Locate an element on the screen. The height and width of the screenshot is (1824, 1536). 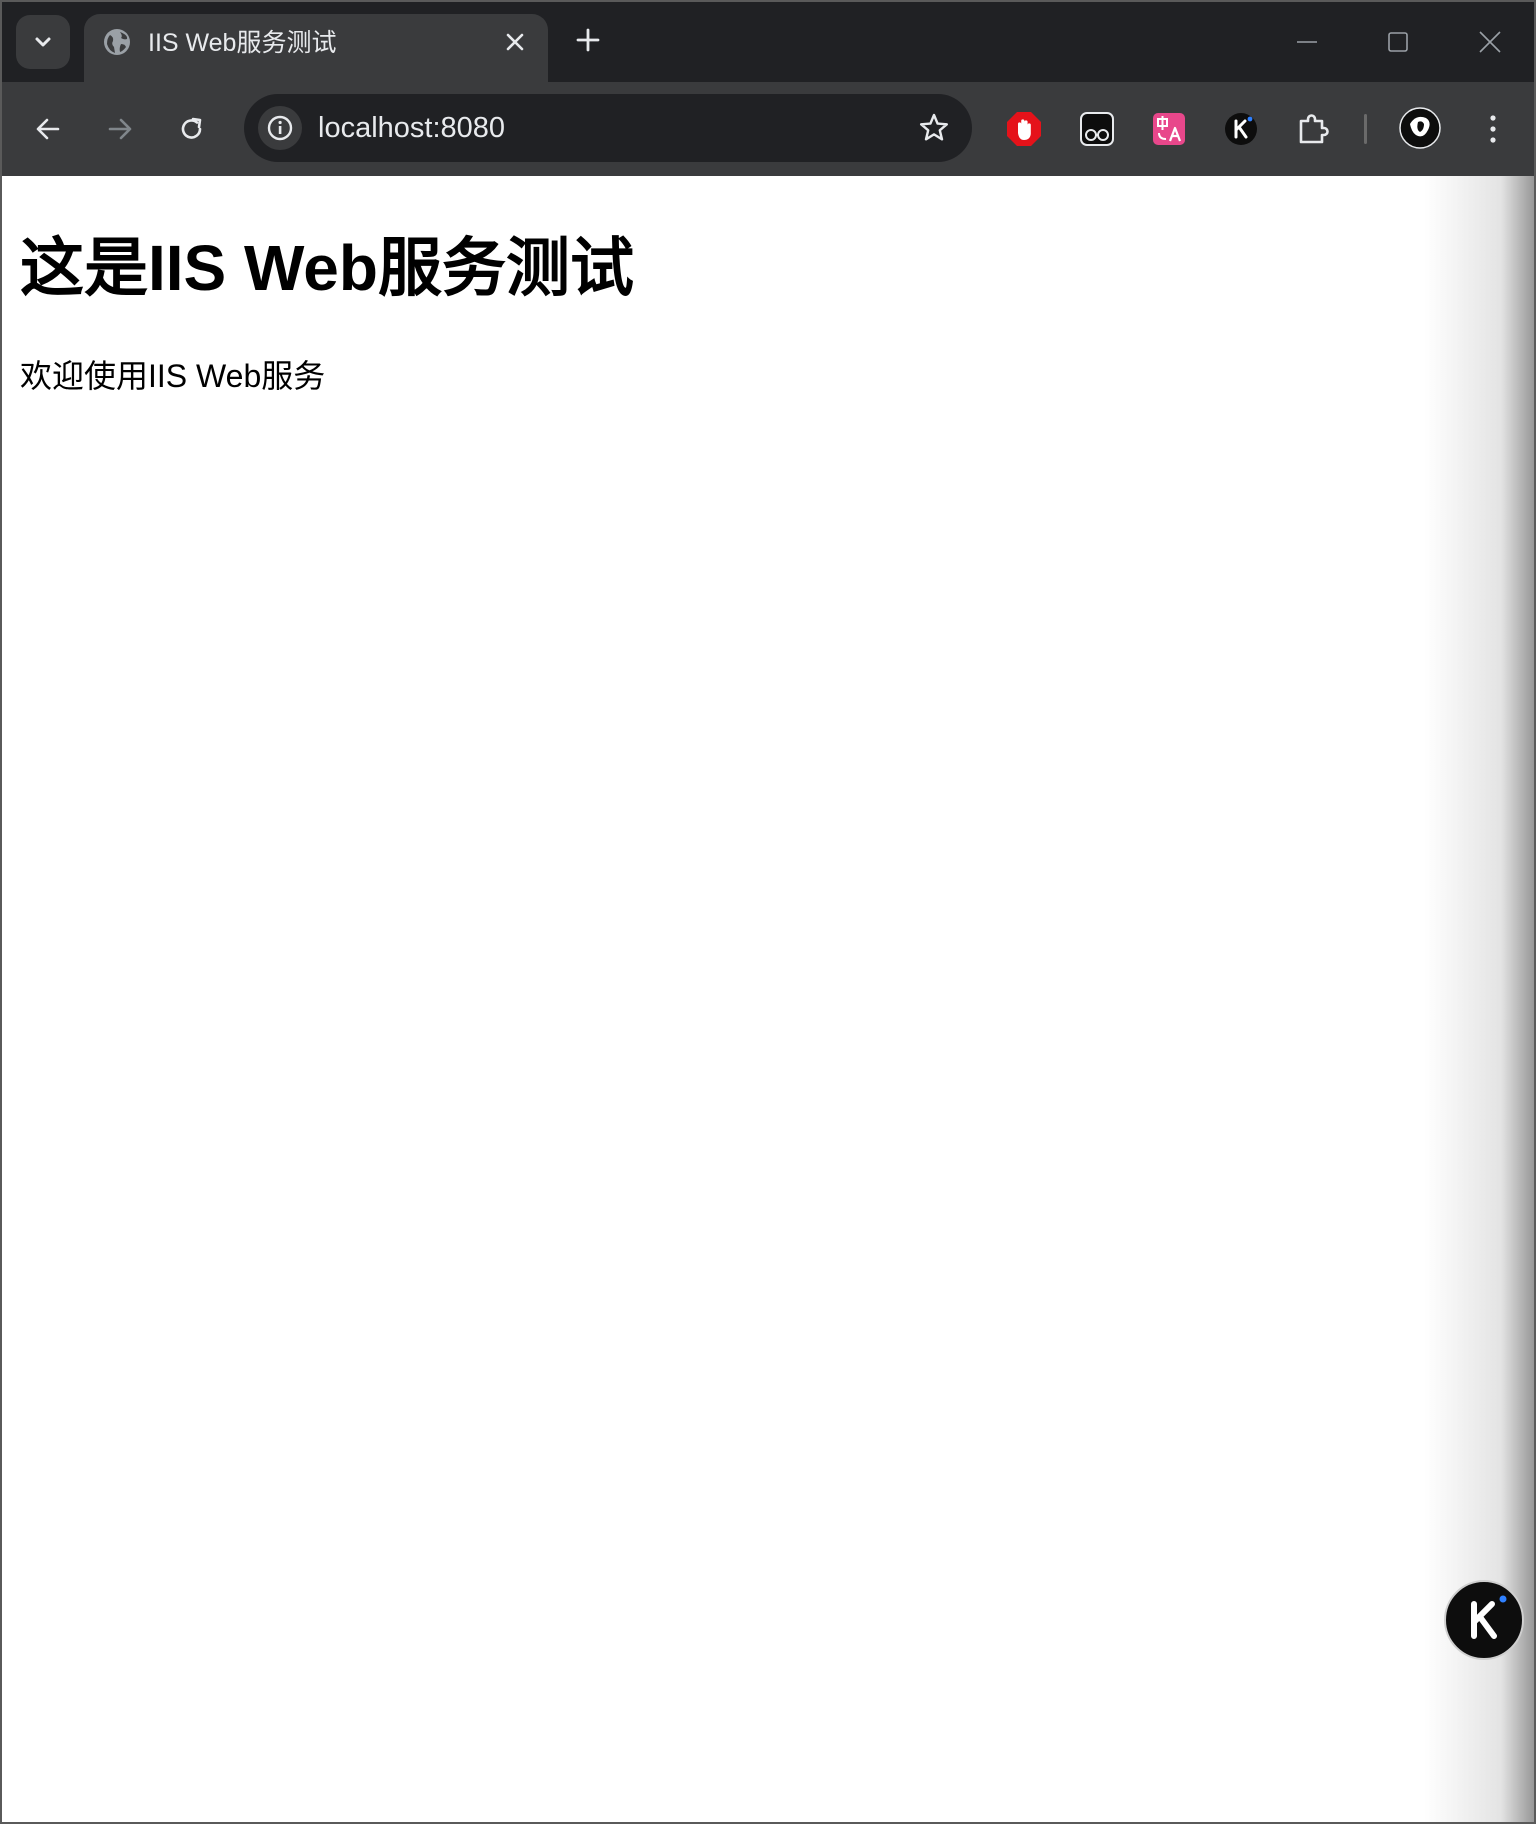
active-tab: IIS Web服务测试 is located at coordinates (316, 48).